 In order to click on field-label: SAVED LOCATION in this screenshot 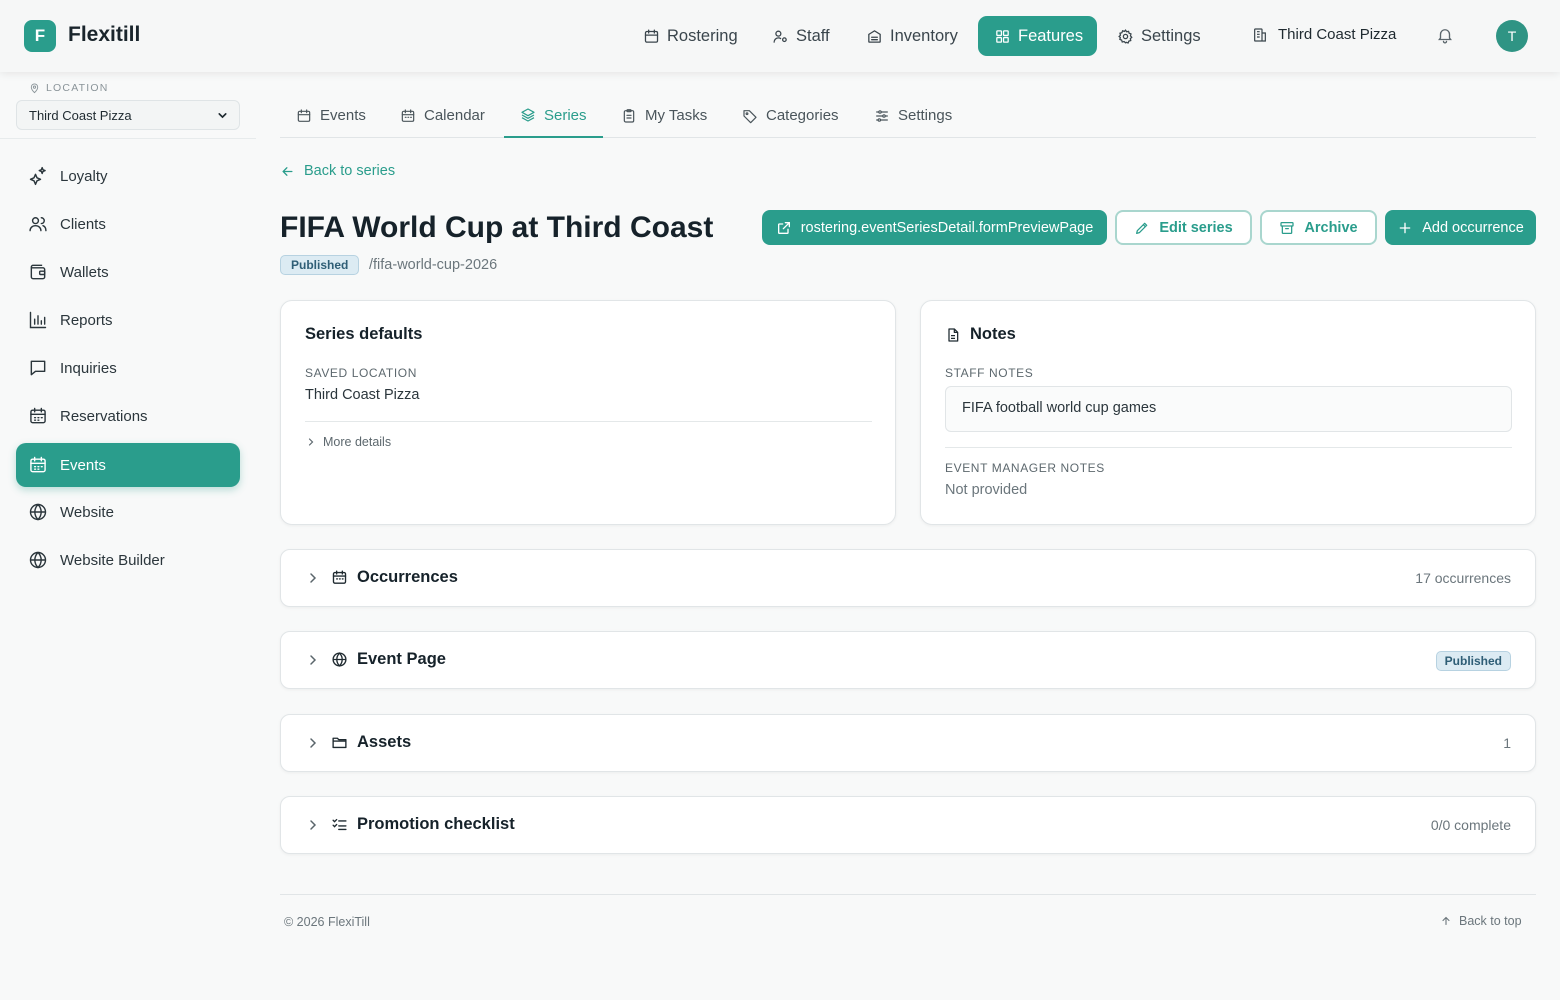, I will do `click(361, 373)`.